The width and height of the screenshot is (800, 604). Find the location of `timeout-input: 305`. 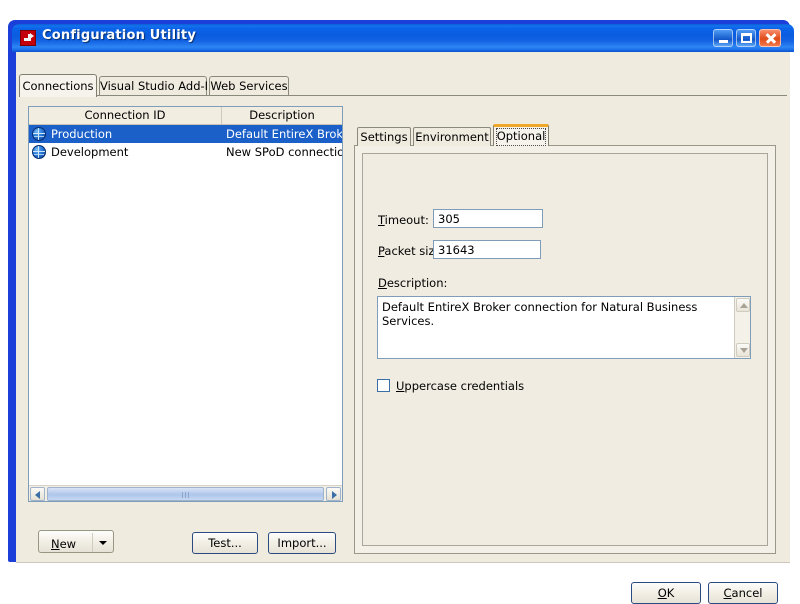

timeout-input: 305 is located at coordinates (488, 218).